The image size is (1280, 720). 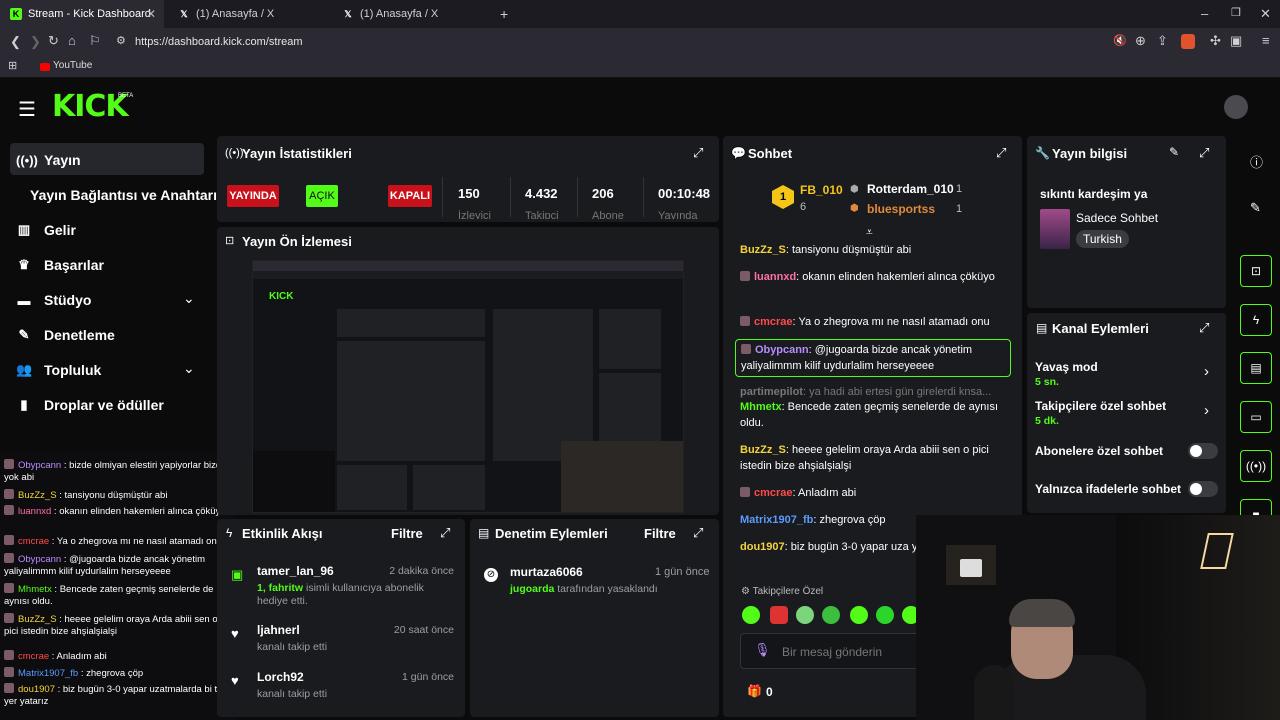 I want to click on menu-icon: ≡, so click(x=1266, y=40).